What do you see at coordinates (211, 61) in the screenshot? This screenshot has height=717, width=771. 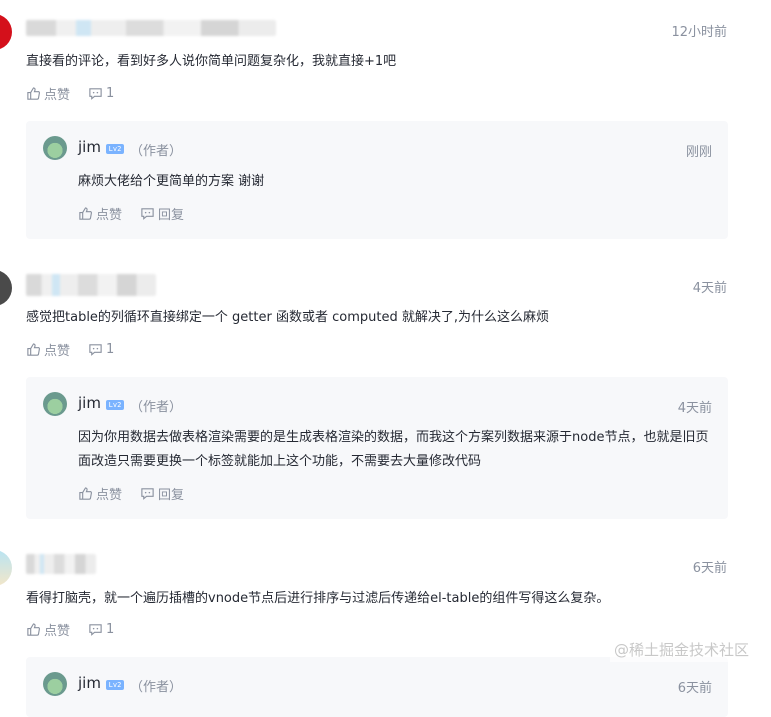 I see `comment-text: 直接看的评论，看到好多人说你简单问题复杂化，我就直接+1吧` at bounding box center [211, 61].